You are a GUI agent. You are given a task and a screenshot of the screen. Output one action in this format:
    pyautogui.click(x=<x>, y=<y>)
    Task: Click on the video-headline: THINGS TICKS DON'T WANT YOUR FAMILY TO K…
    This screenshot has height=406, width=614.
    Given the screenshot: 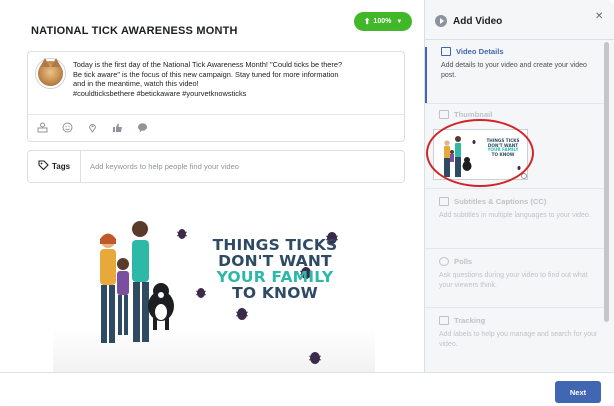 What is the action you would take?
    pyautogui.click(x=275, y=269)
    